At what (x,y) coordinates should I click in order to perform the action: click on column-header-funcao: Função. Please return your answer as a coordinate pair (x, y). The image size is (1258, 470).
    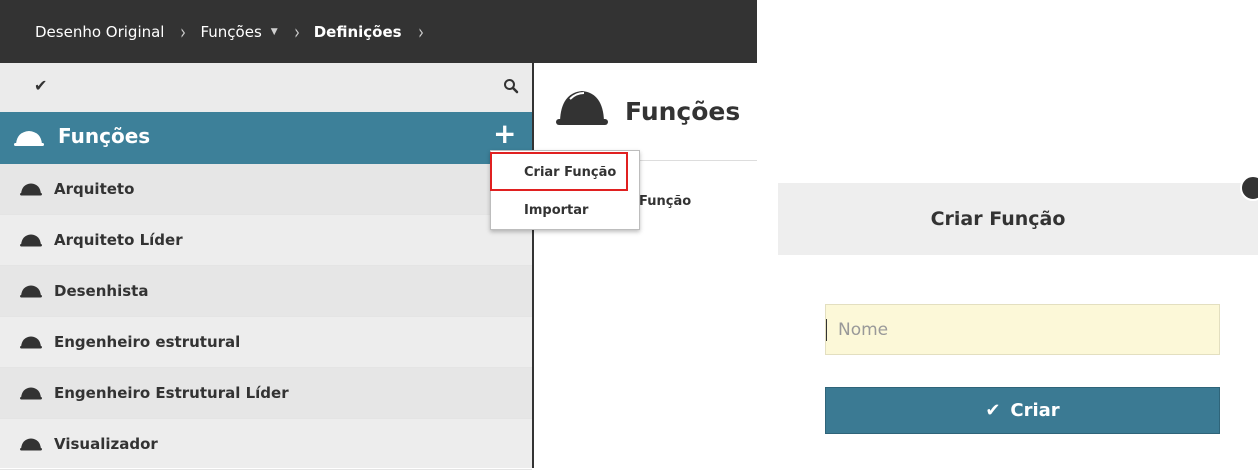
    Looking at the image, I should click on (665, 201).